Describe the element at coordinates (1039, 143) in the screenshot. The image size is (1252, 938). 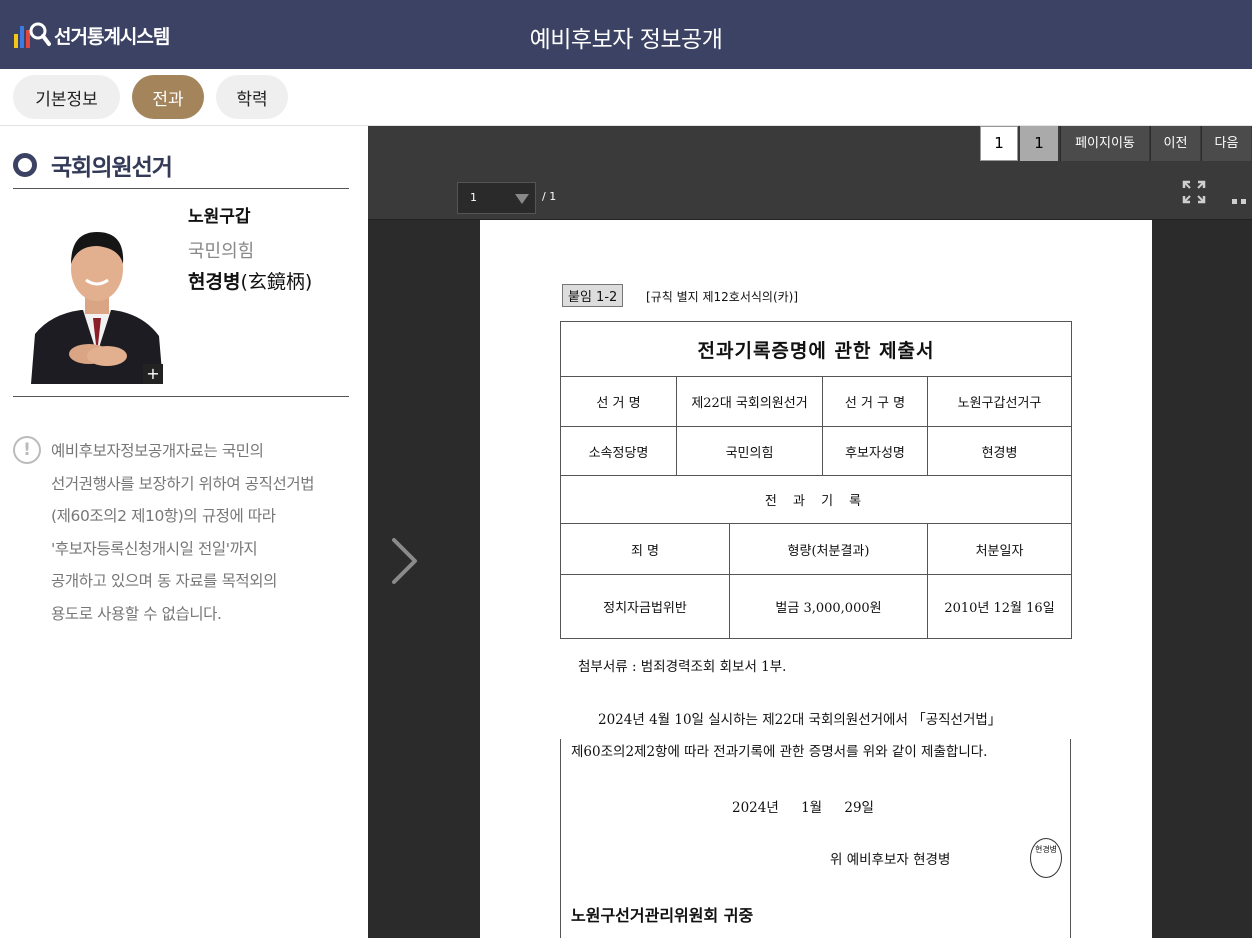
I see `total-pages: 1` at that location.